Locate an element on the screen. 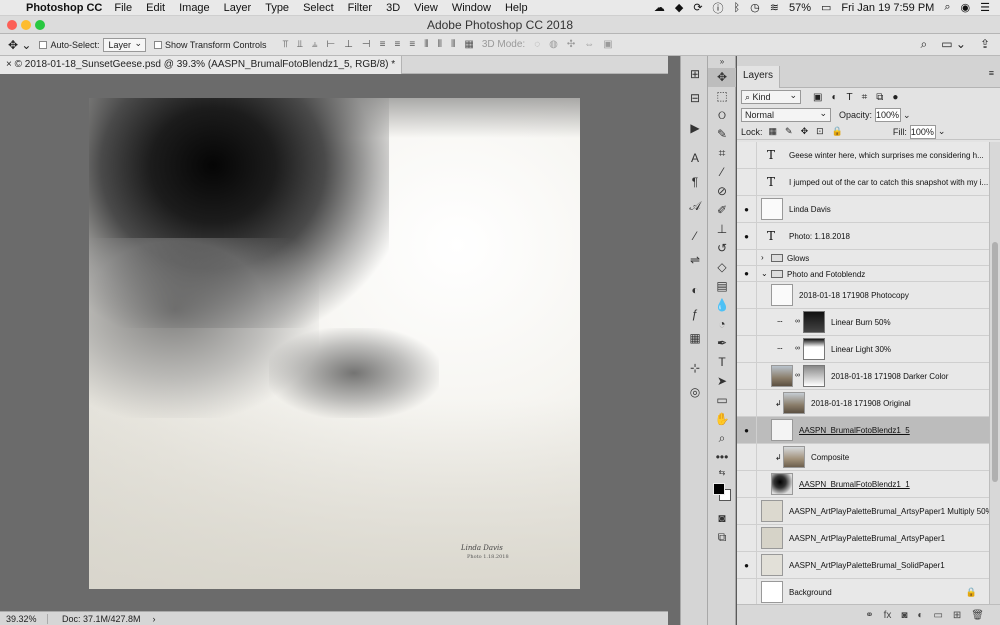 The width and height of the screenshot is (1000, 625). styles-panel-icon: ƒ is located at coordinates (695, 314).